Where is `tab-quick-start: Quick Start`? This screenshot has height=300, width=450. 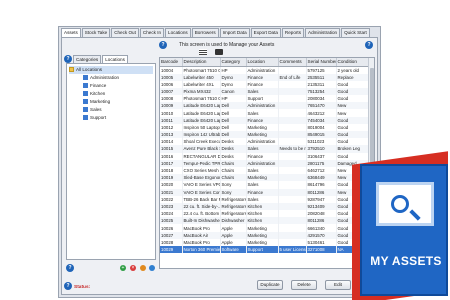 tab-quick-start: Quick Start is located at coordinates (355, 32).